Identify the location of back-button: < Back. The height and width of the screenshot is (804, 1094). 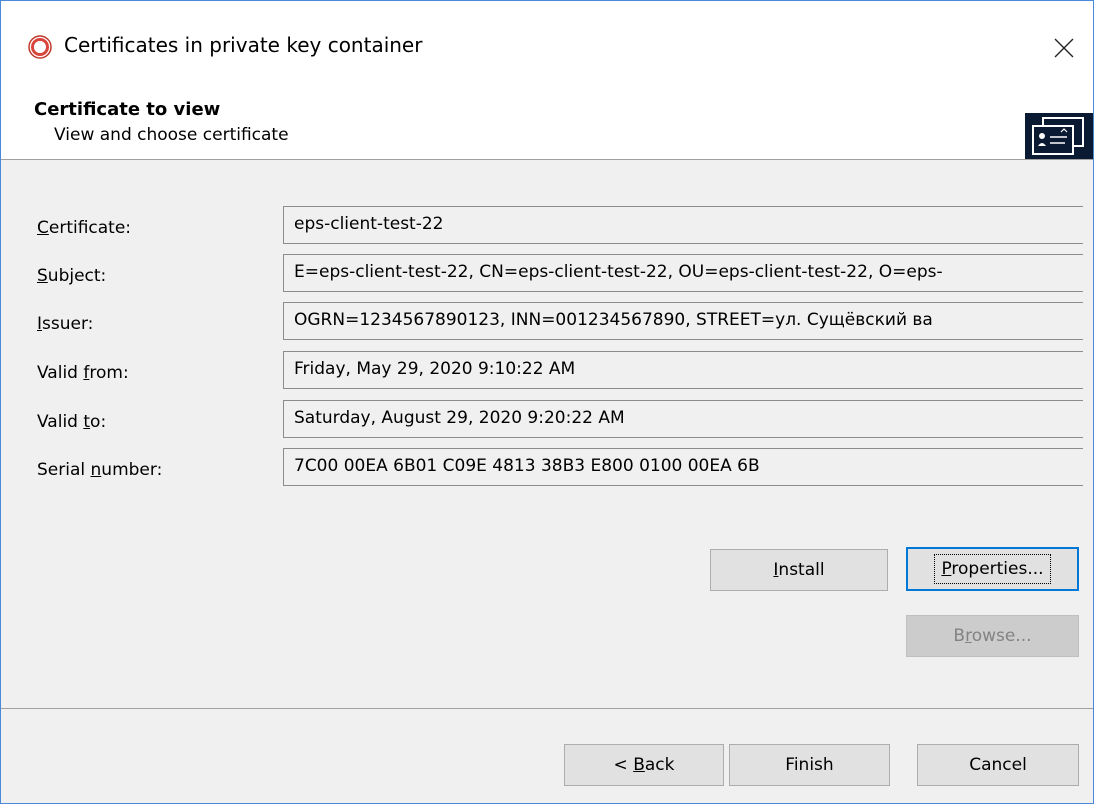
(644, 765).